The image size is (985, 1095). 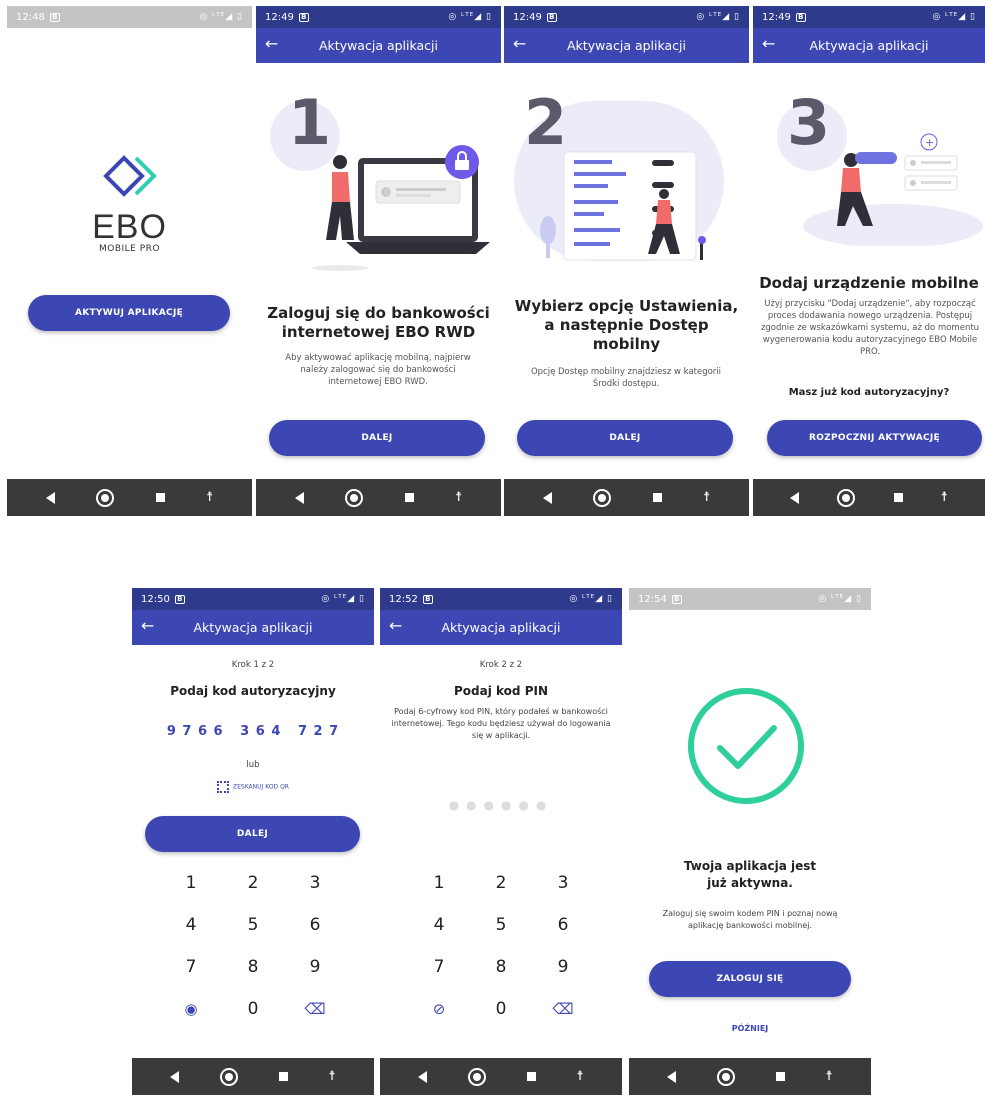 I want to click on logo-text: EBO, so click(x=129, y=227).